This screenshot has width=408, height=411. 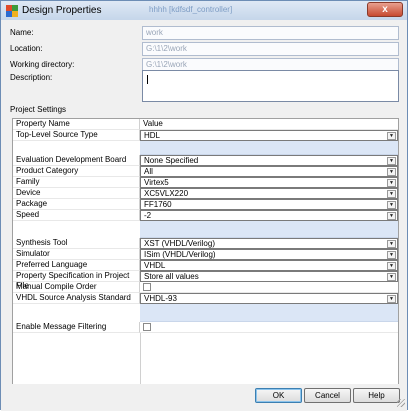 What do you see at coordinates (76, 243) in the screenshot?
I see `property-name: Synthesis Tool` at bounding box center [76, 243].